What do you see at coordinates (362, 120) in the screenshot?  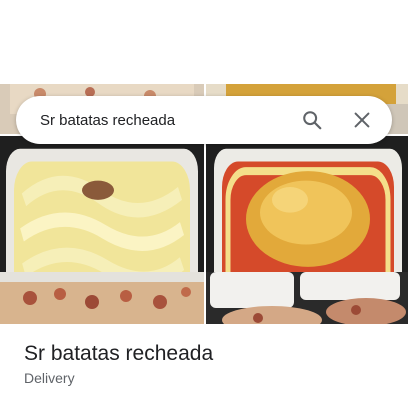 I see `close-icon` at bounding box center [362, 120].